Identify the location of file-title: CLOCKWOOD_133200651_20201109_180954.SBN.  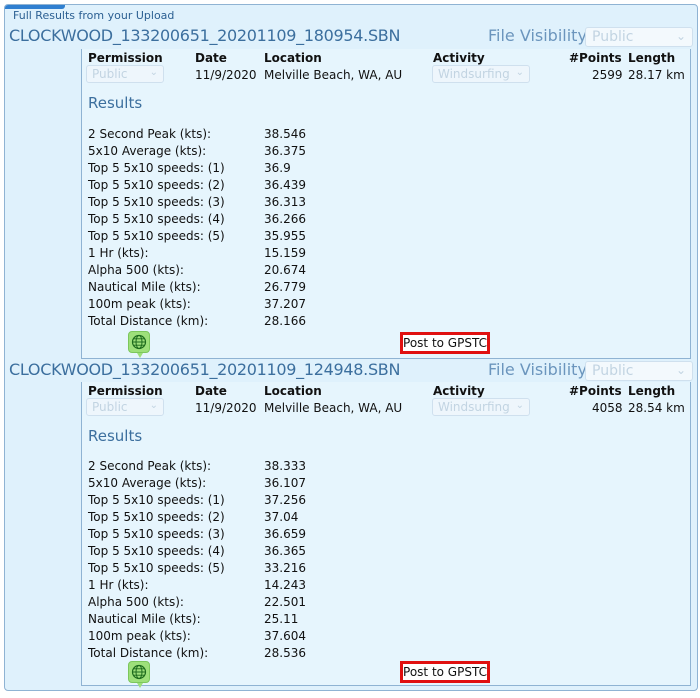
(205, 35).